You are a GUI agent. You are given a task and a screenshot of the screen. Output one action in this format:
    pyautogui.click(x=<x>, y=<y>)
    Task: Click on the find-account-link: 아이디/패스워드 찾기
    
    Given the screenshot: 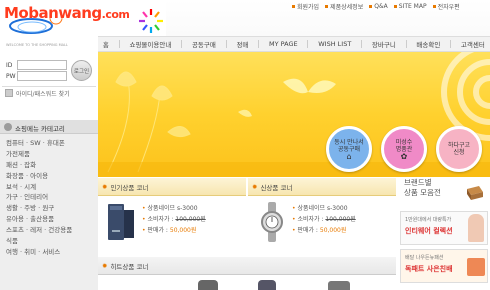 What is the action you would take?
    pyautogui.click(x=43, y=93)
    